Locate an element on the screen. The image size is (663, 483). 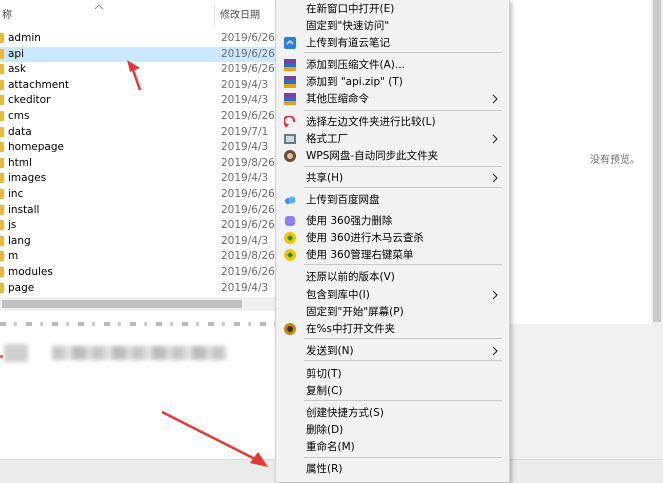
vertical-scrollbar-thumb is located at coordinates (657, 161).